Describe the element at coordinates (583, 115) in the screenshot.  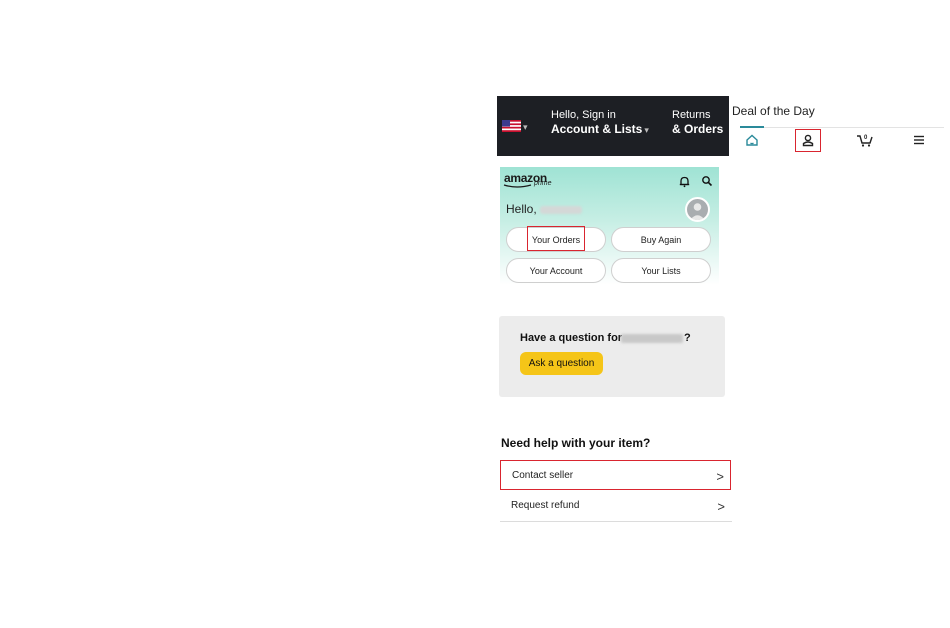
I see `greeting-text: Hello, Sign in` at that location.